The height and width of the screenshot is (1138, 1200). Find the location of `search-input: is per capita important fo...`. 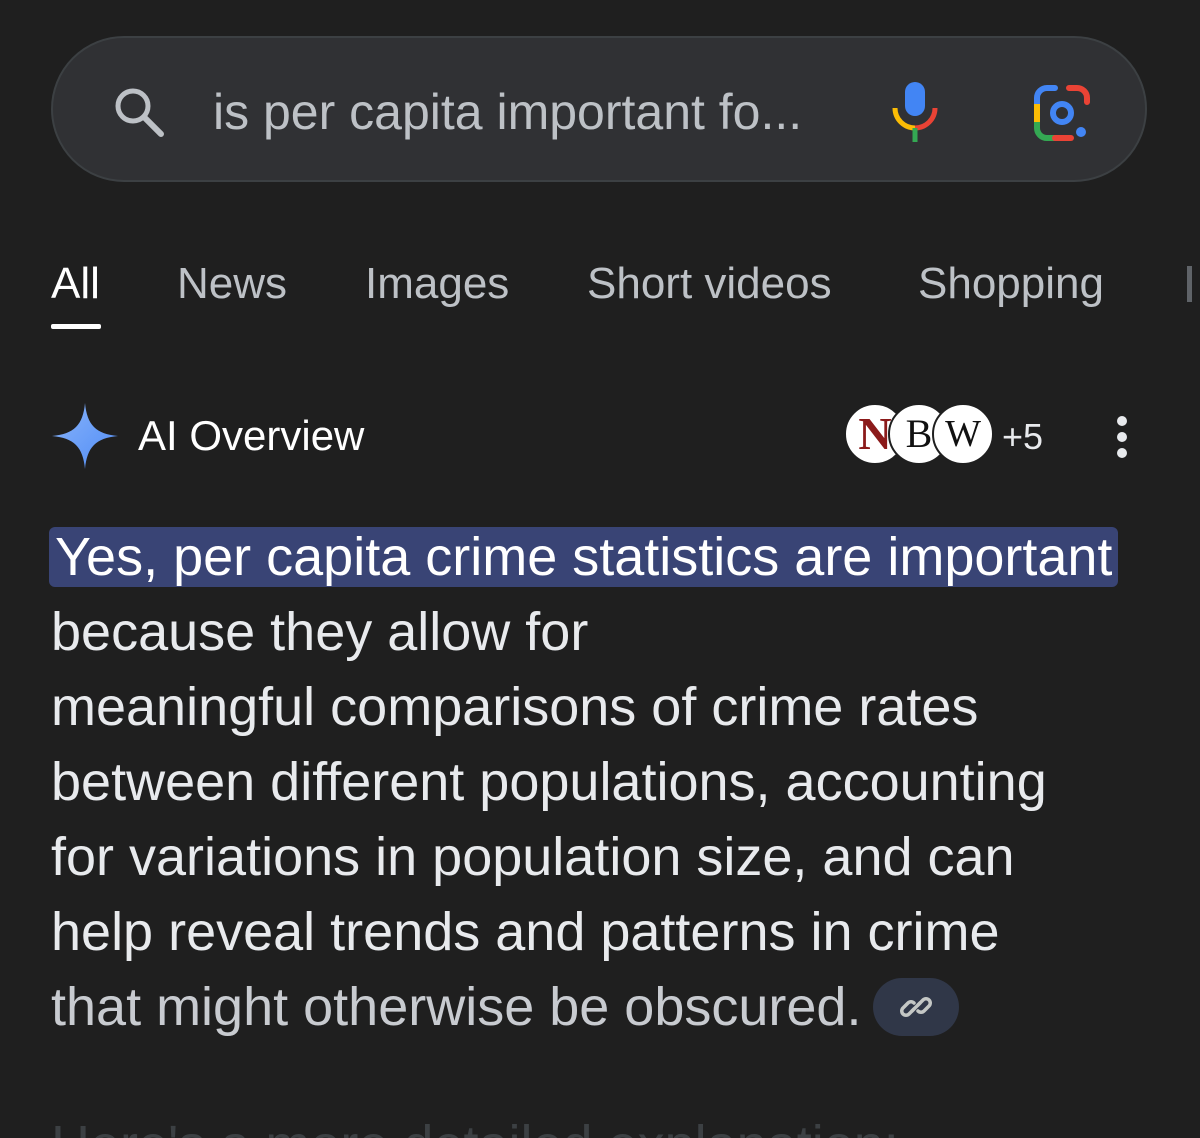

search-input: is per capita important fo... is located at coordinates (507, 112).